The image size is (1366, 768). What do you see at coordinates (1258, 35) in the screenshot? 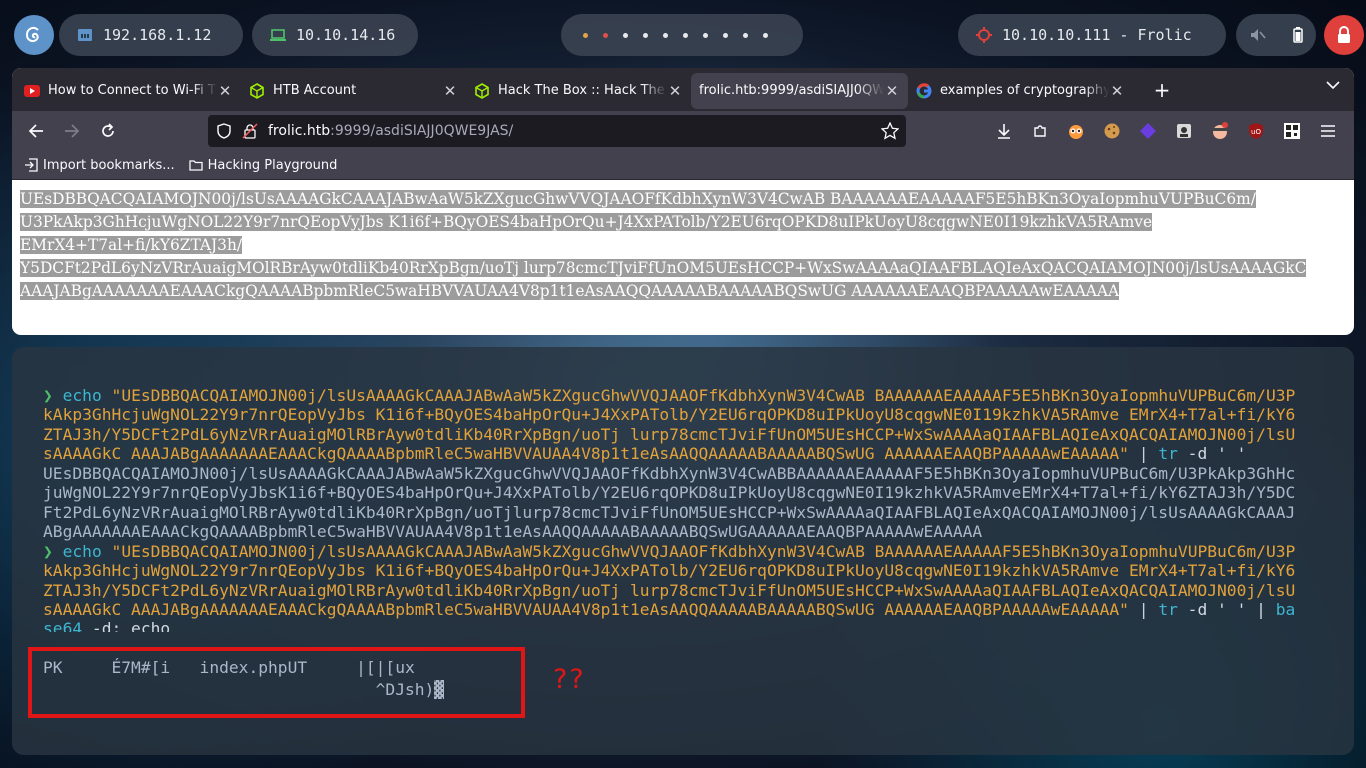
I see `volume-muted-icon` at bounding box center [1258, 35].